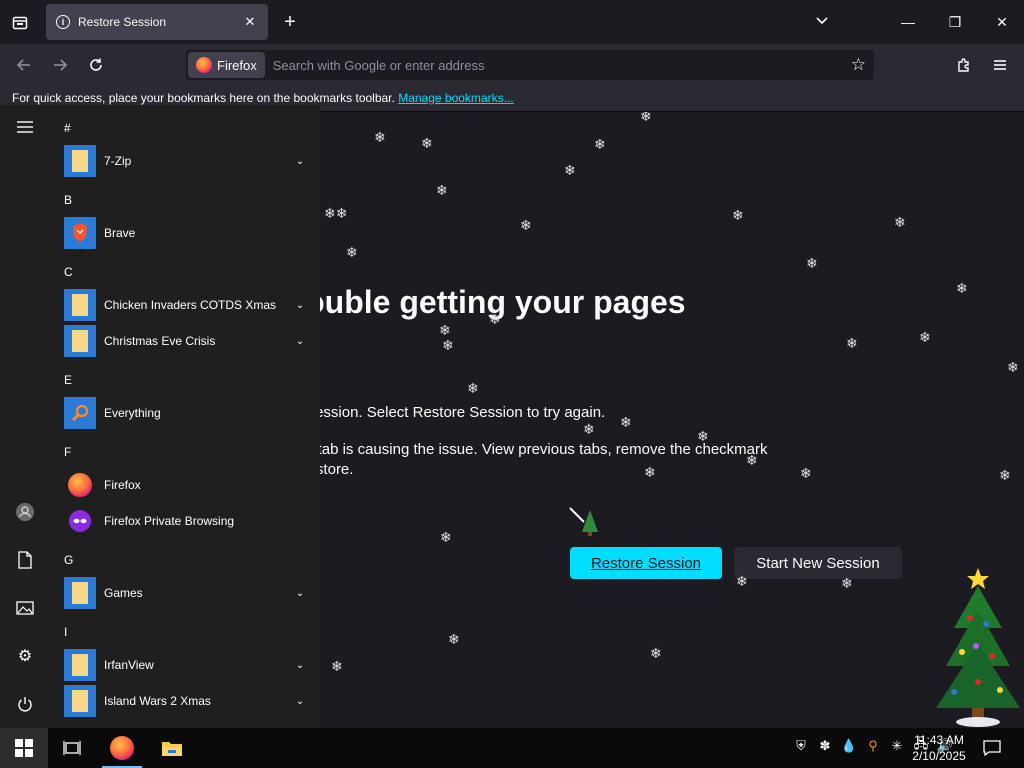  Describe the element at coordinates (25, 560) in the screenshot. I see `documents-icon` at that location.